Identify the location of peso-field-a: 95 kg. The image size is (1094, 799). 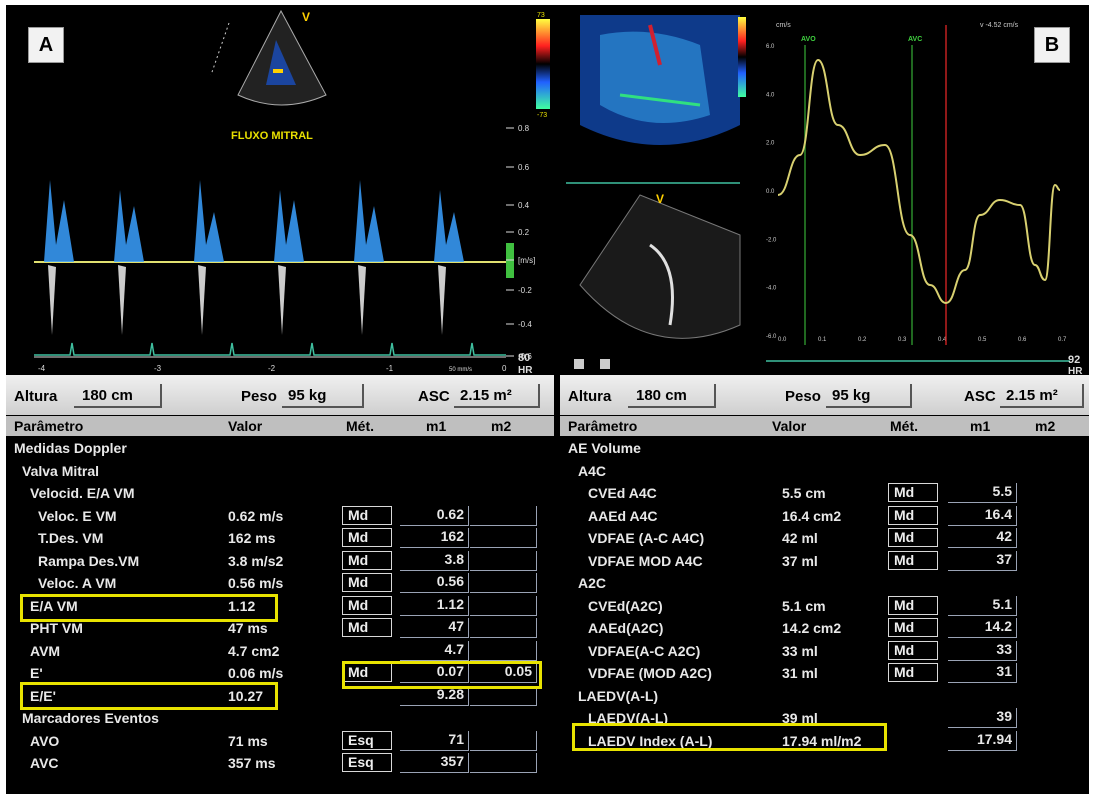
(323, 396).